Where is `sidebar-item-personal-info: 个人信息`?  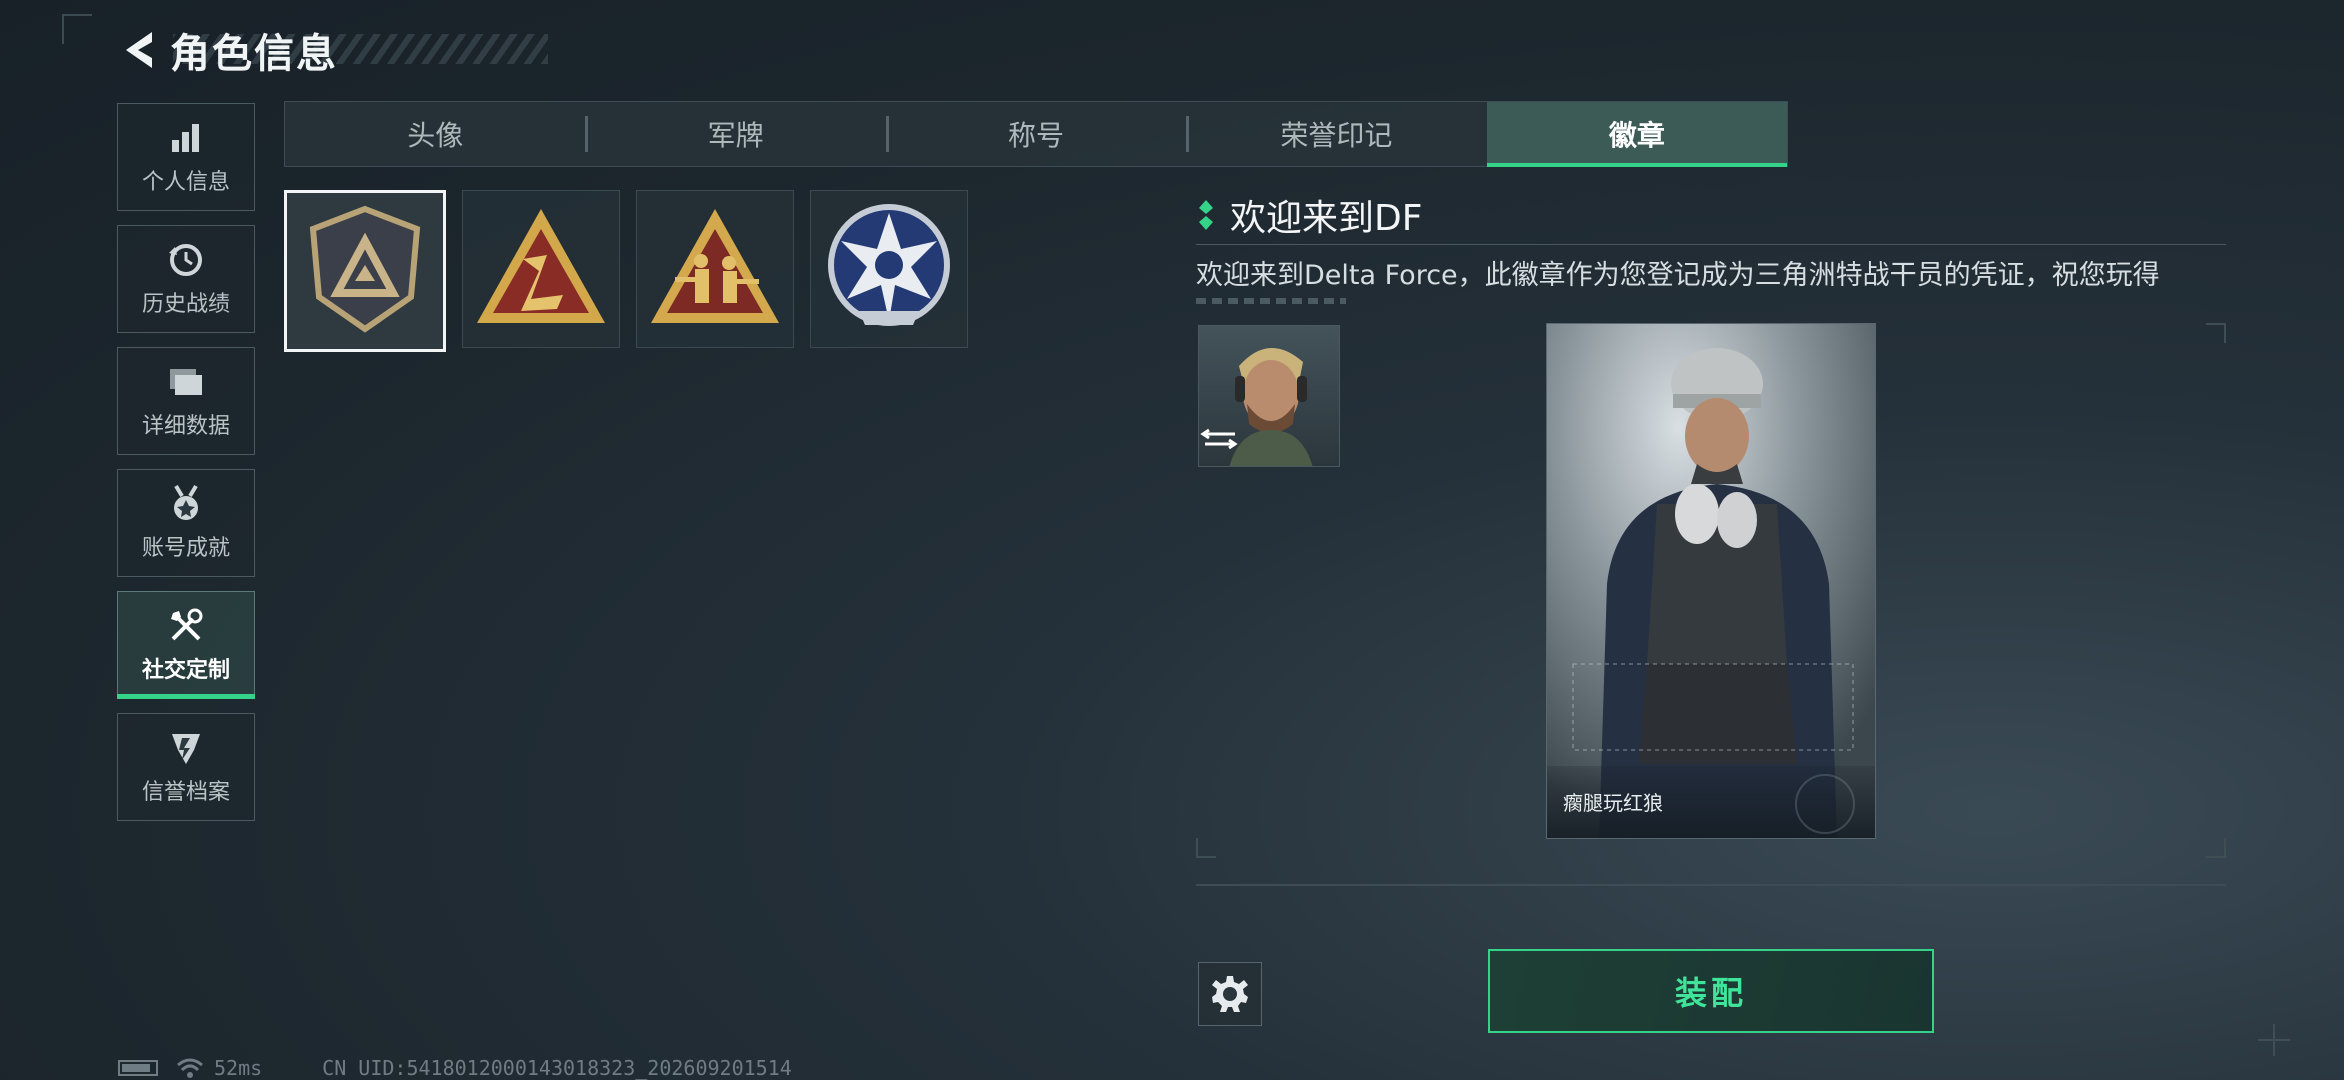 sidebar-item-personal-info: 个人信息 is located at coordinates (186, 157).